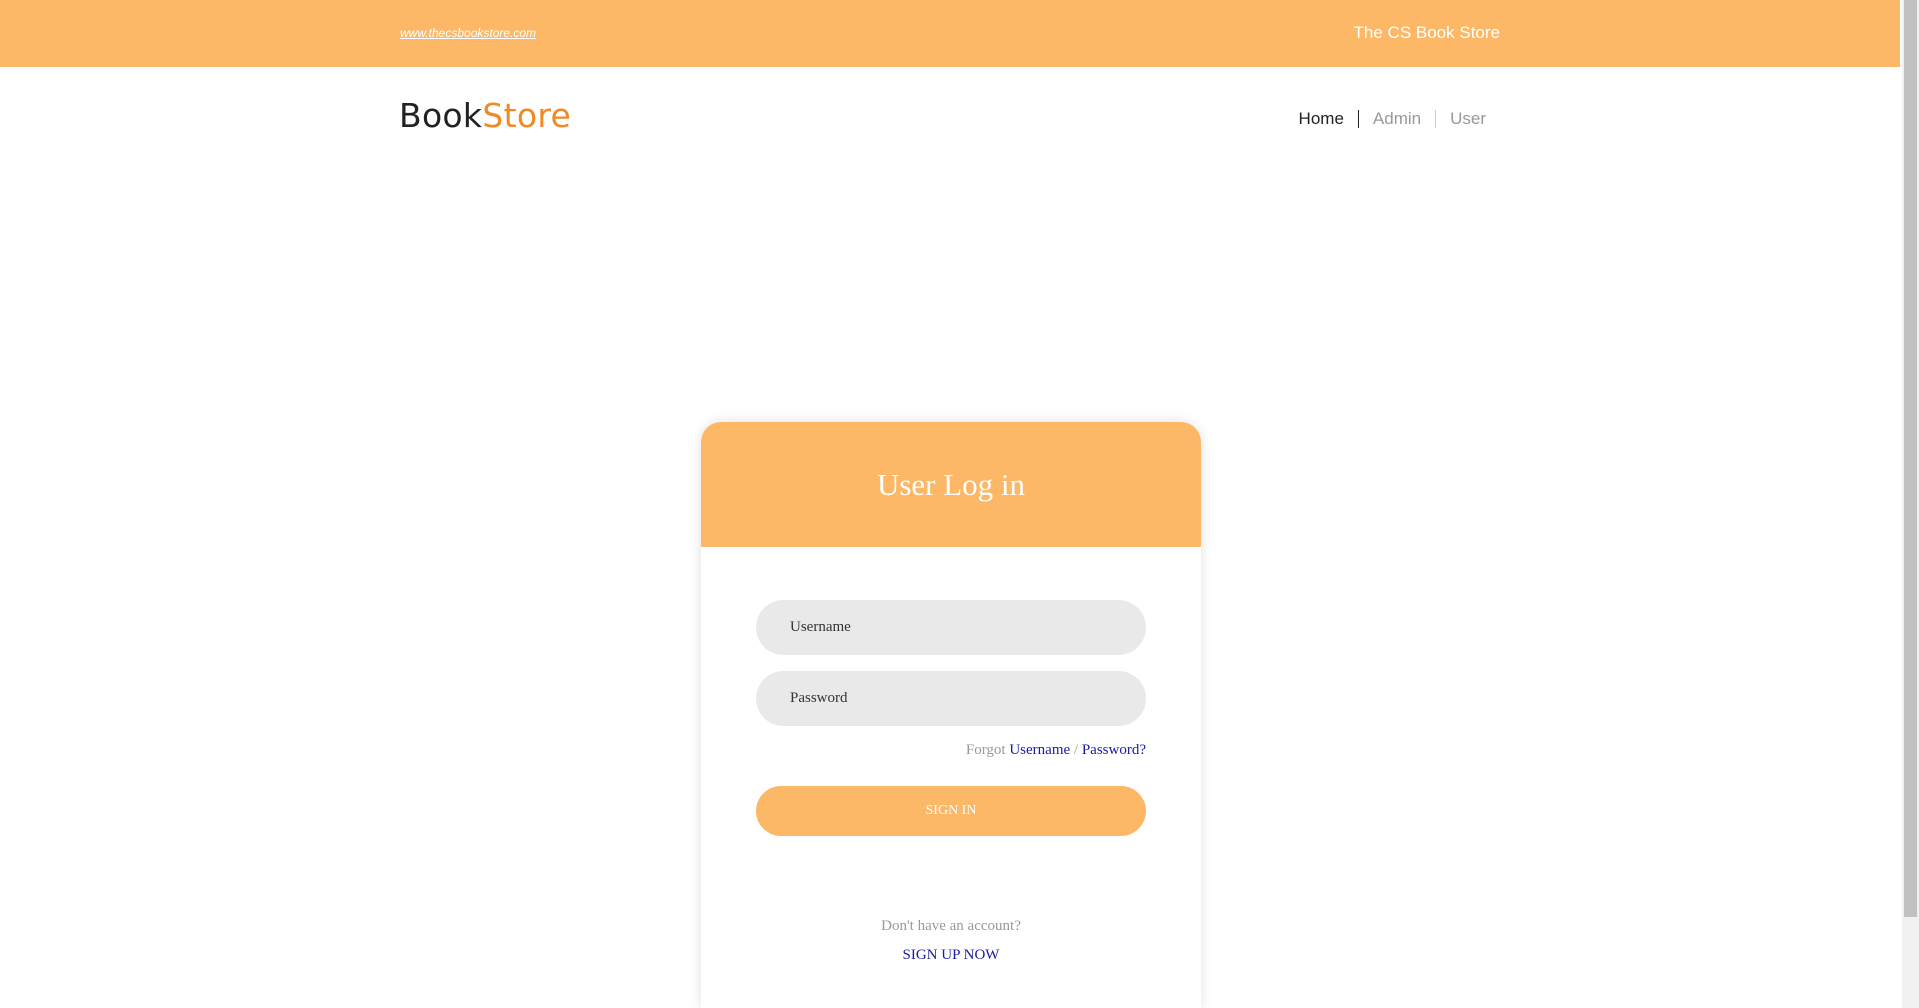 This screenshot has height=1008, width=1919. What do you see at coordinates (950, 33) in the screenshot?
I see `top-bar: www.thecsbookstore.com The CS Book Store` at bounding box center [950, 33].